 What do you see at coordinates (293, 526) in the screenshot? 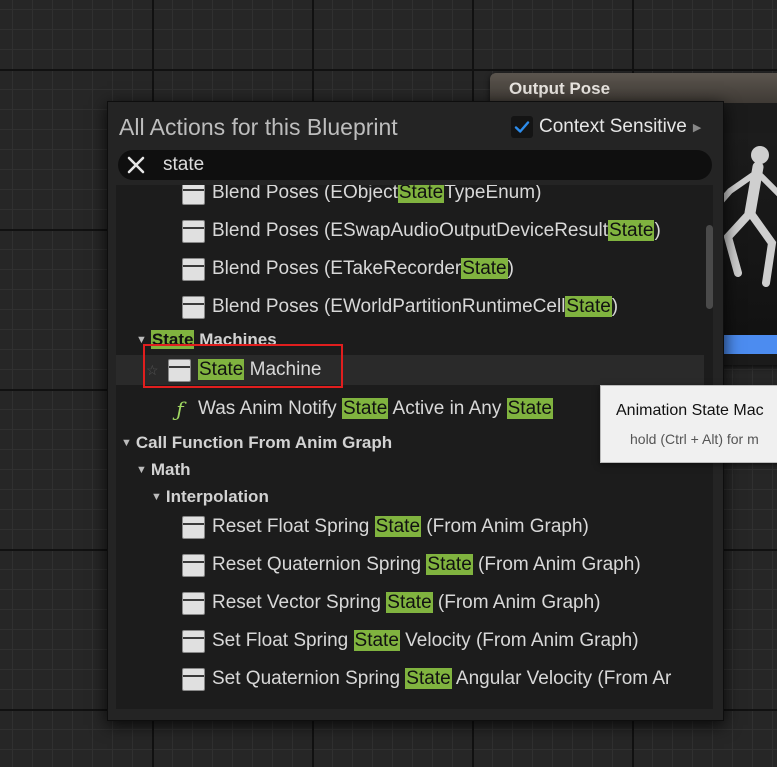
I see `label-text: Reset Float Spring` at bounding box center [293, 526].